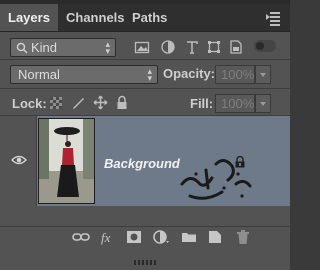 The image size is (320, 270). What do you see at coordinates (216, 179) in the screenshot?
I see `watermark-logo` at bounding box center [216, 179].